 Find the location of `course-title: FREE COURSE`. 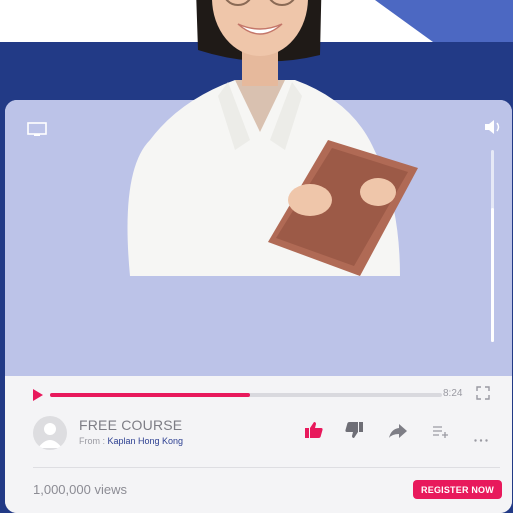

course-title: FREE COURSE is located at coordinates (131, 425).